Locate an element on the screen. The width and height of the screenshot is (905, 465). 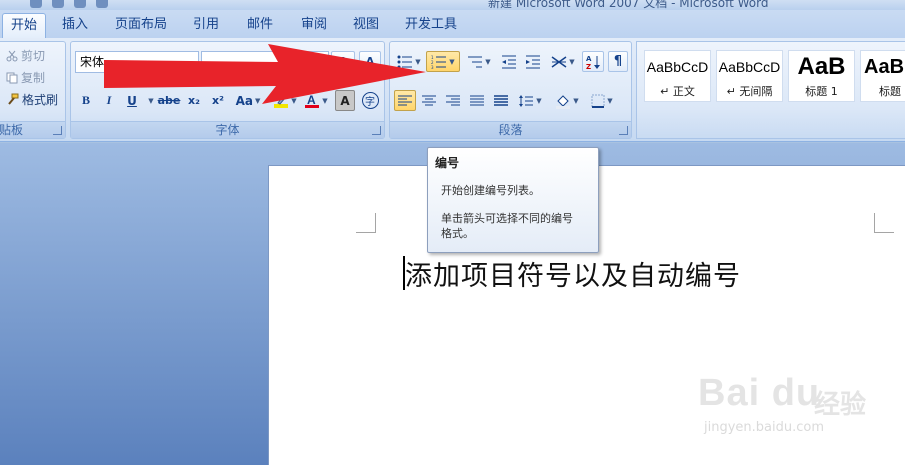
tab-page-layout: 页面布局 is located at coordinates (141, 25).